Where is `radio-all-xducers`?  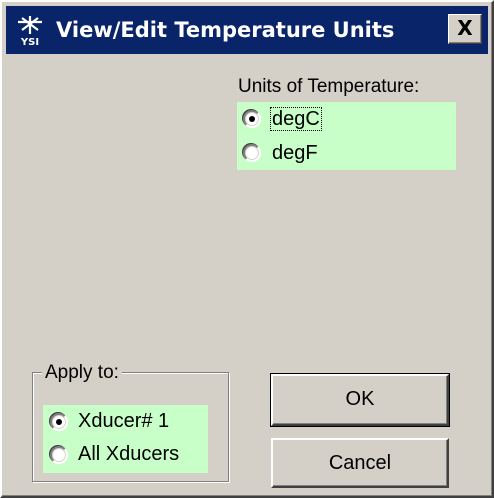
radio-all-xducers is located at coordinates (59, 455).